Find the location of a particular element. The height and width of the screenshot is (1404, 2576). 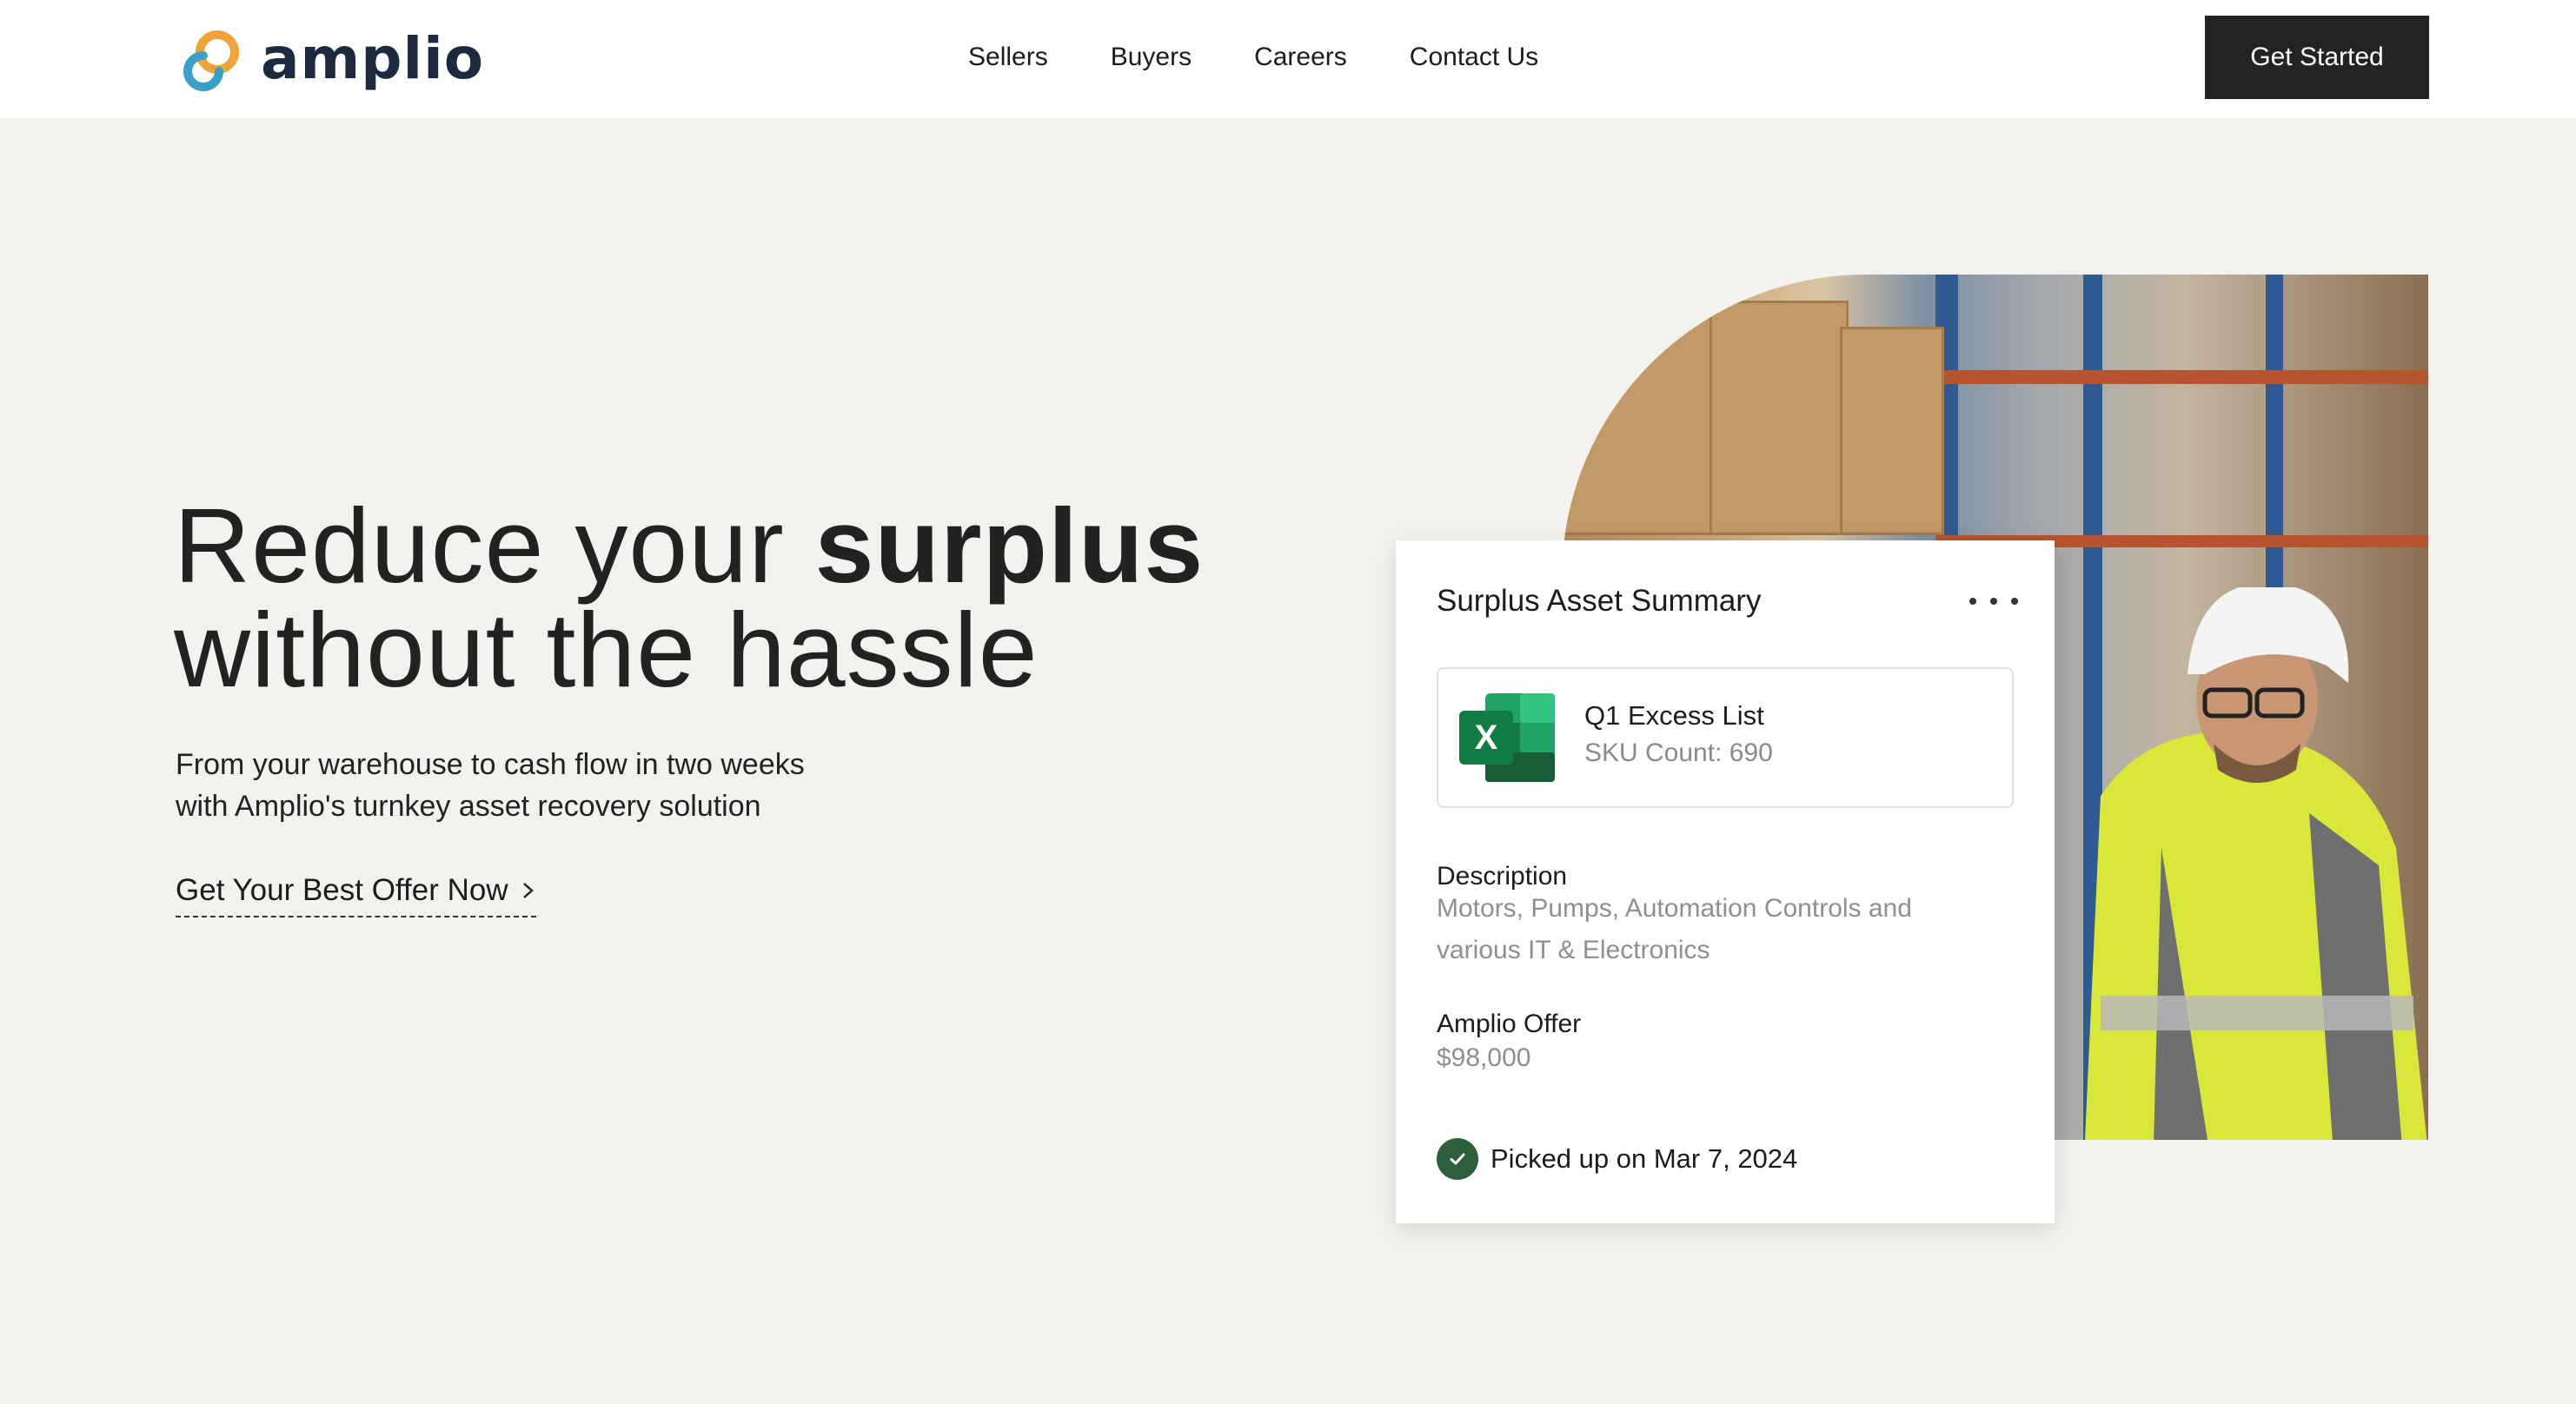

more-horizontal-icon is located at coordinates (1994, 601).